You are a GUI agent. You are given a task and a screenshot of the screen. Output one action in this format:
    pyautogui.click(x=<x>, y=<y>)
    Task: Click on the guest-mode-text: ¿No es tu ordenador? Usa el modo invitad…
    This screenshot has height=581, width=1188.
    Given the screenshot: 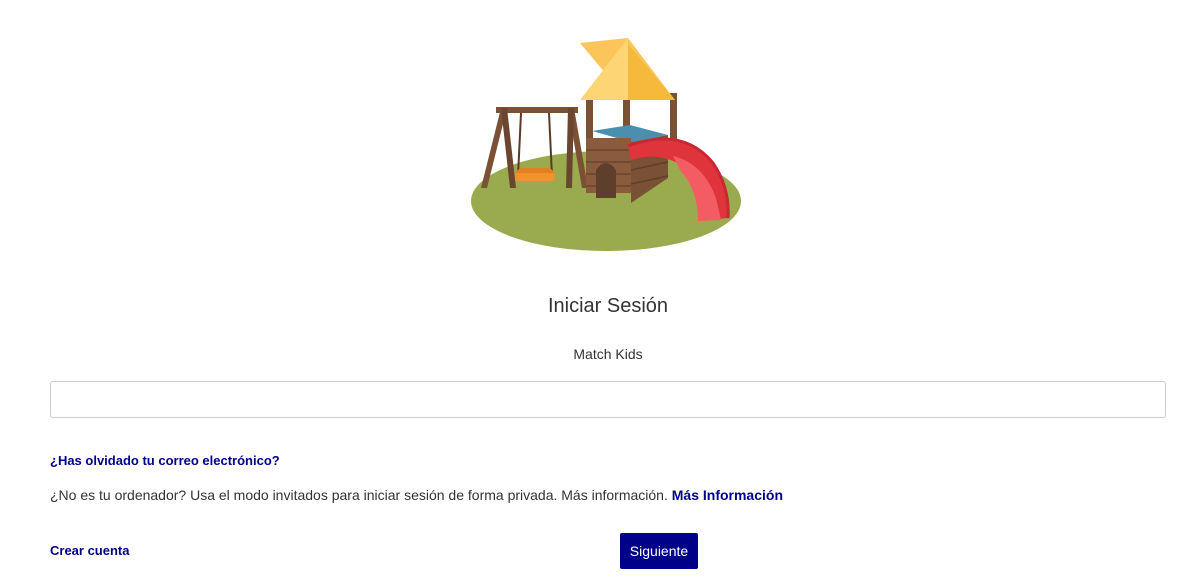 What is the action you would take?
    pyautogui.click(x=359, y=495)
    